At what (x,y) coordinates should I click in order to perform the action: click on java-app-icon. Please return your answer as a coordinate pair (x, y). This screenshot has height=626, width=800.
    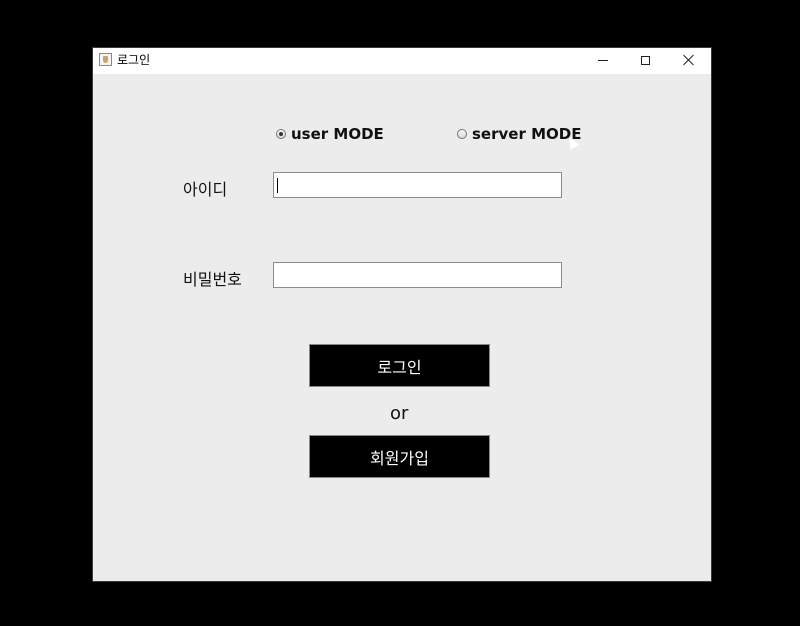
    Looking at the image, I should click on (105, 59).